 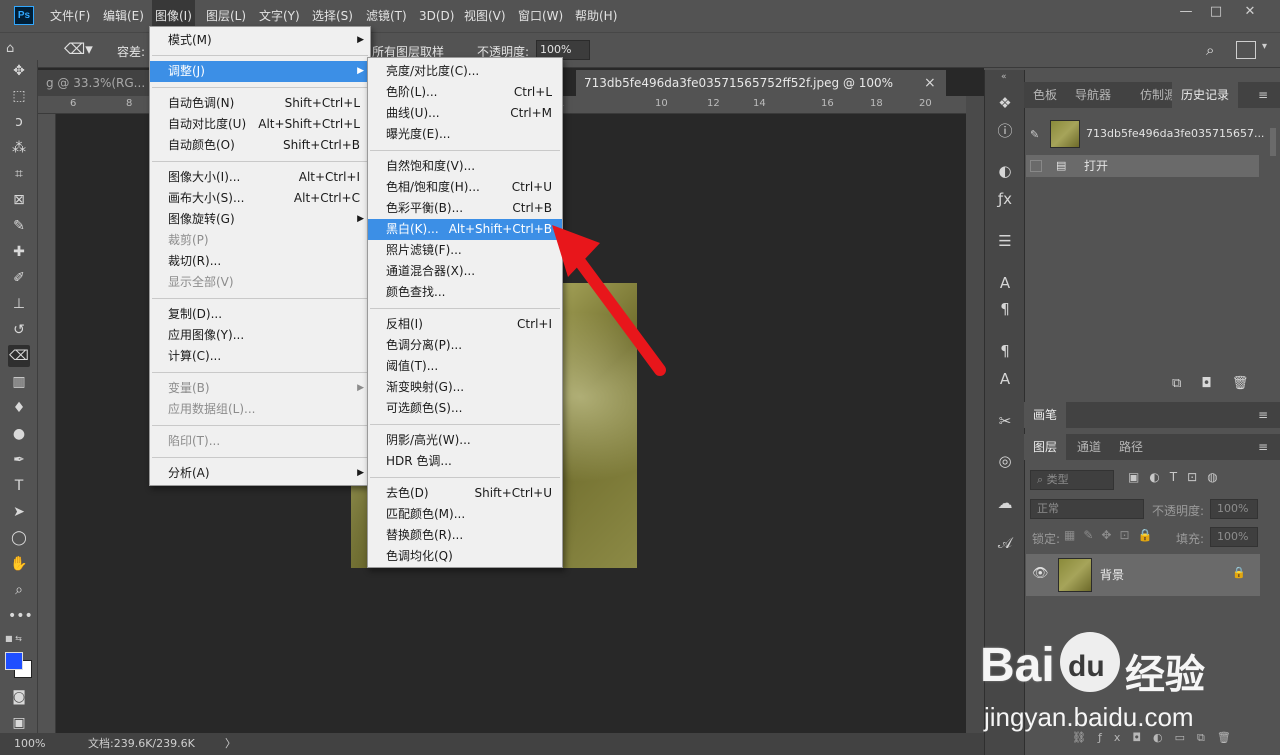 What do you see at coordinates (540, 16) in the screenshot?
I see `menu-window: 窗口(W)` at bounding box center [540, 16].